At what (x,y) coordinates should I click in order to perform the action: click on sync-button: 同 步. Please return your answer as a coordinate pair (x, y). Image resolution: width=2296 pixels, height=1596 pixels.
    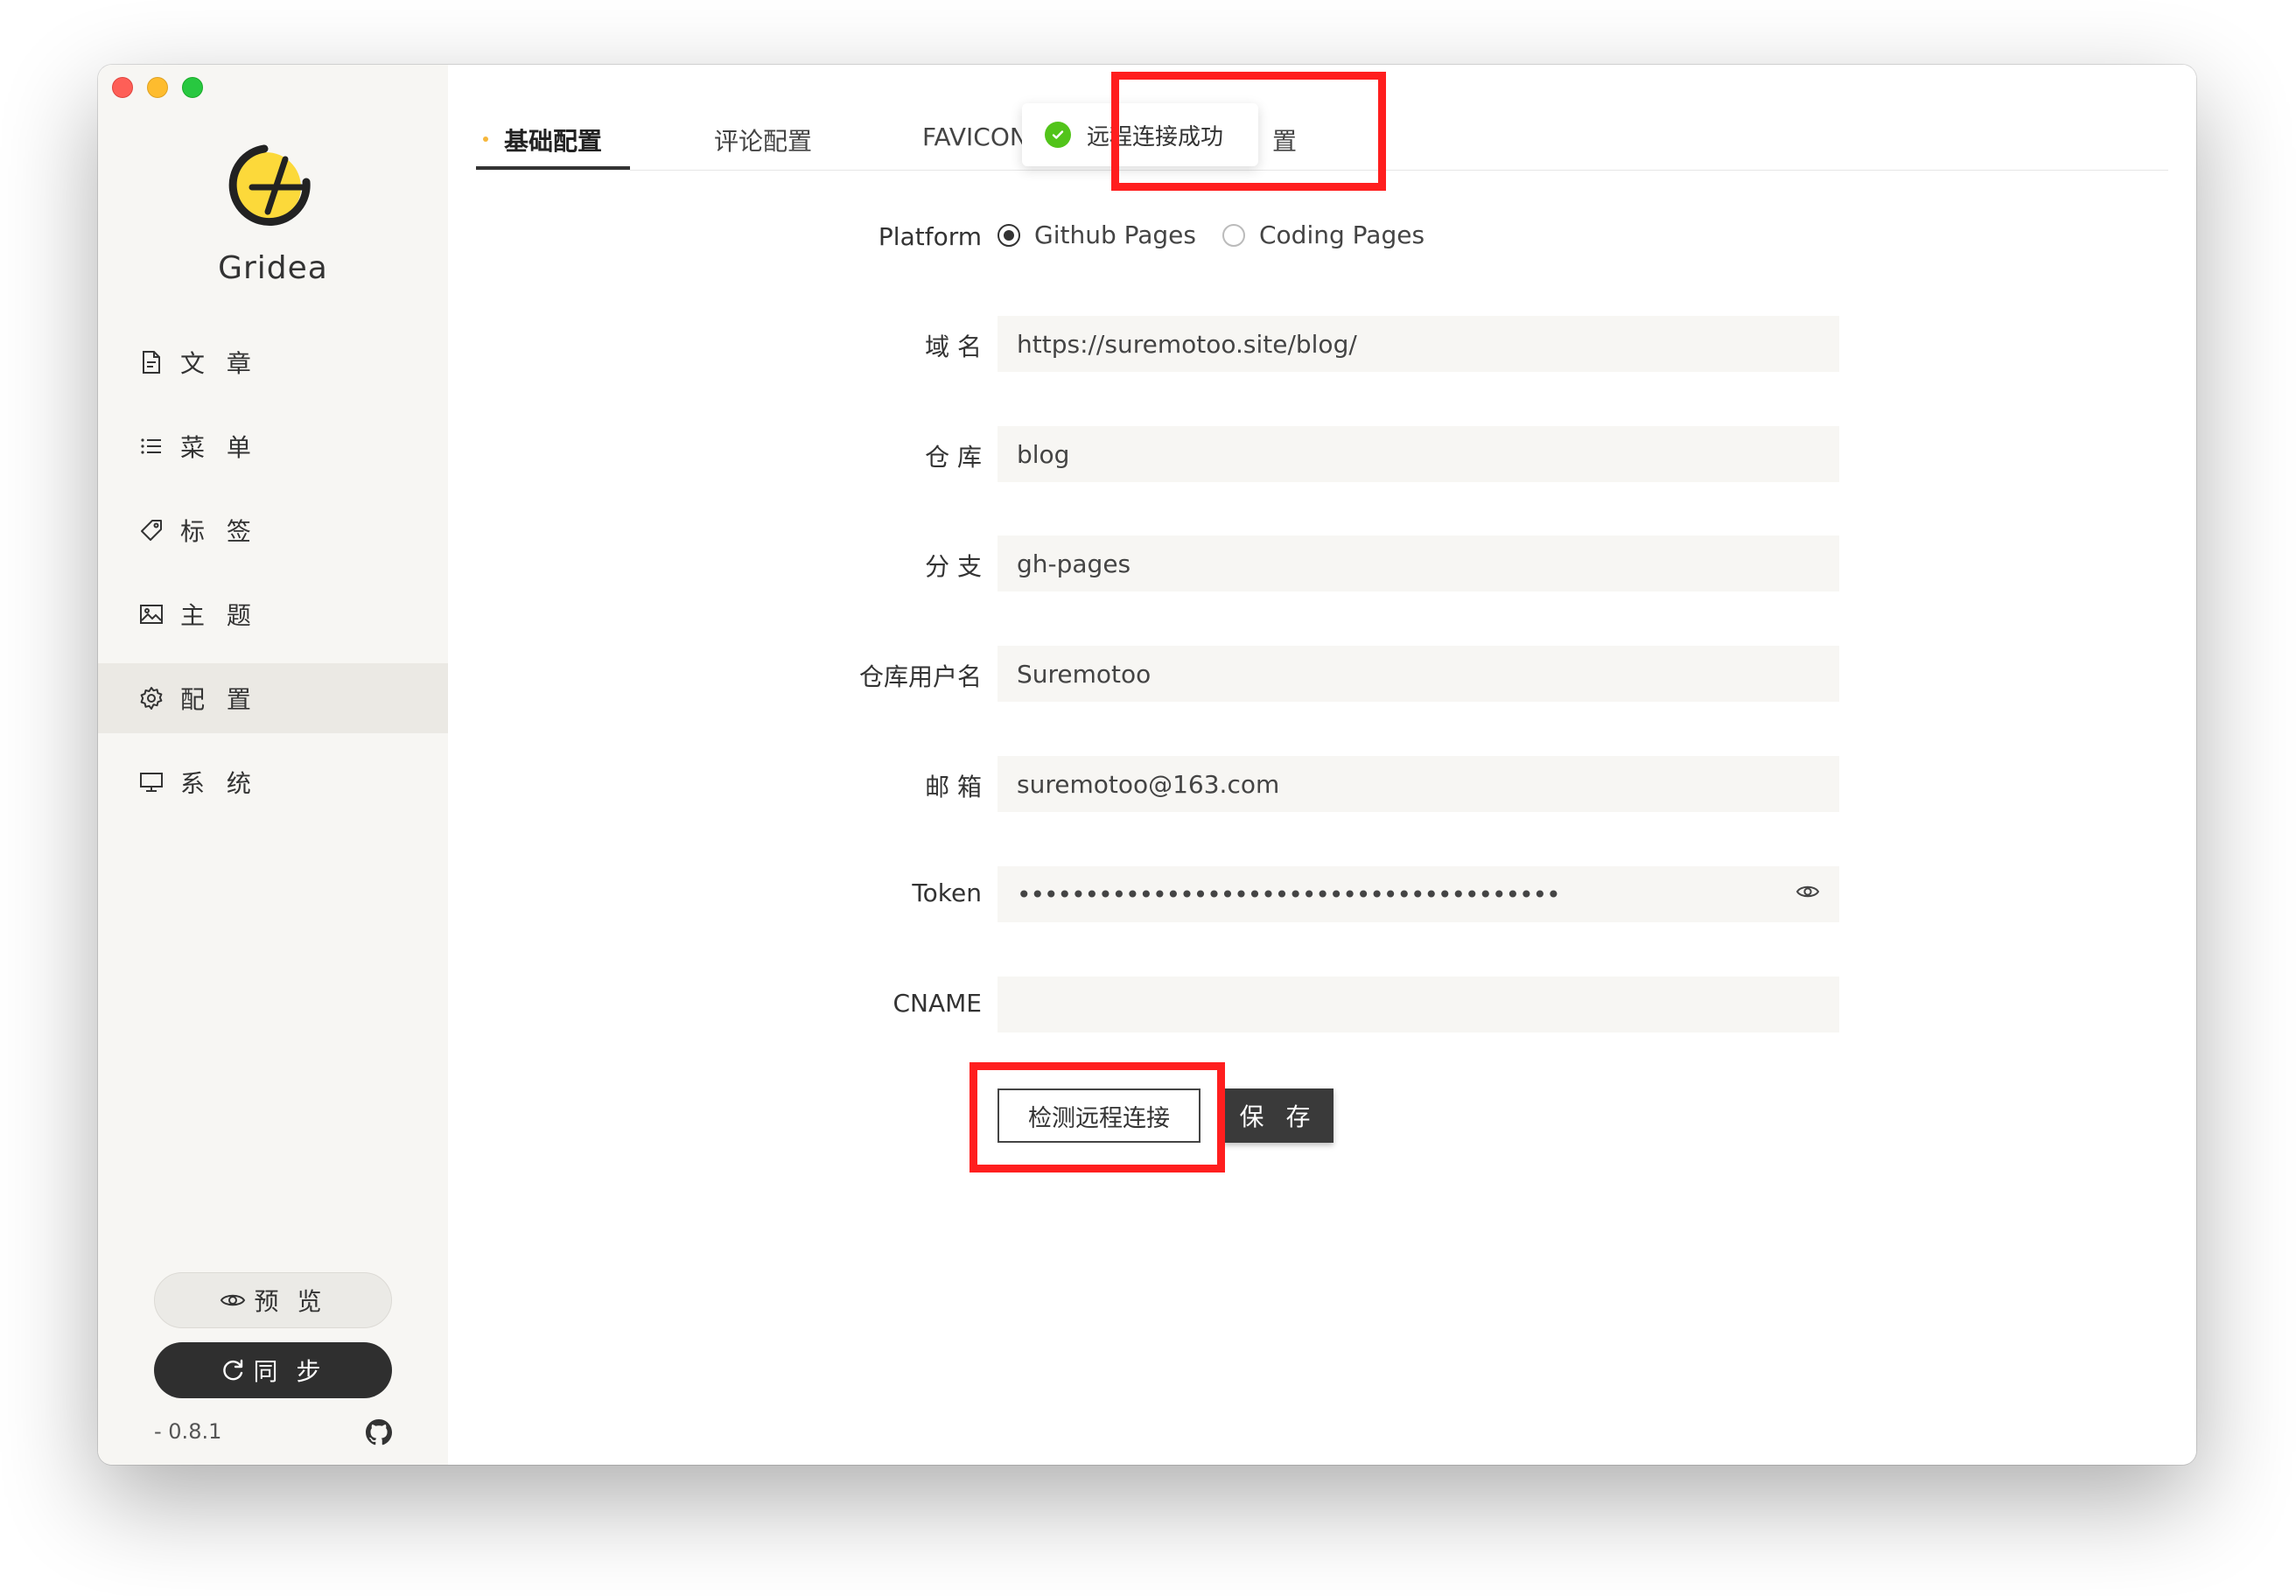
    Looking at the image, I should click on (273, 1370).